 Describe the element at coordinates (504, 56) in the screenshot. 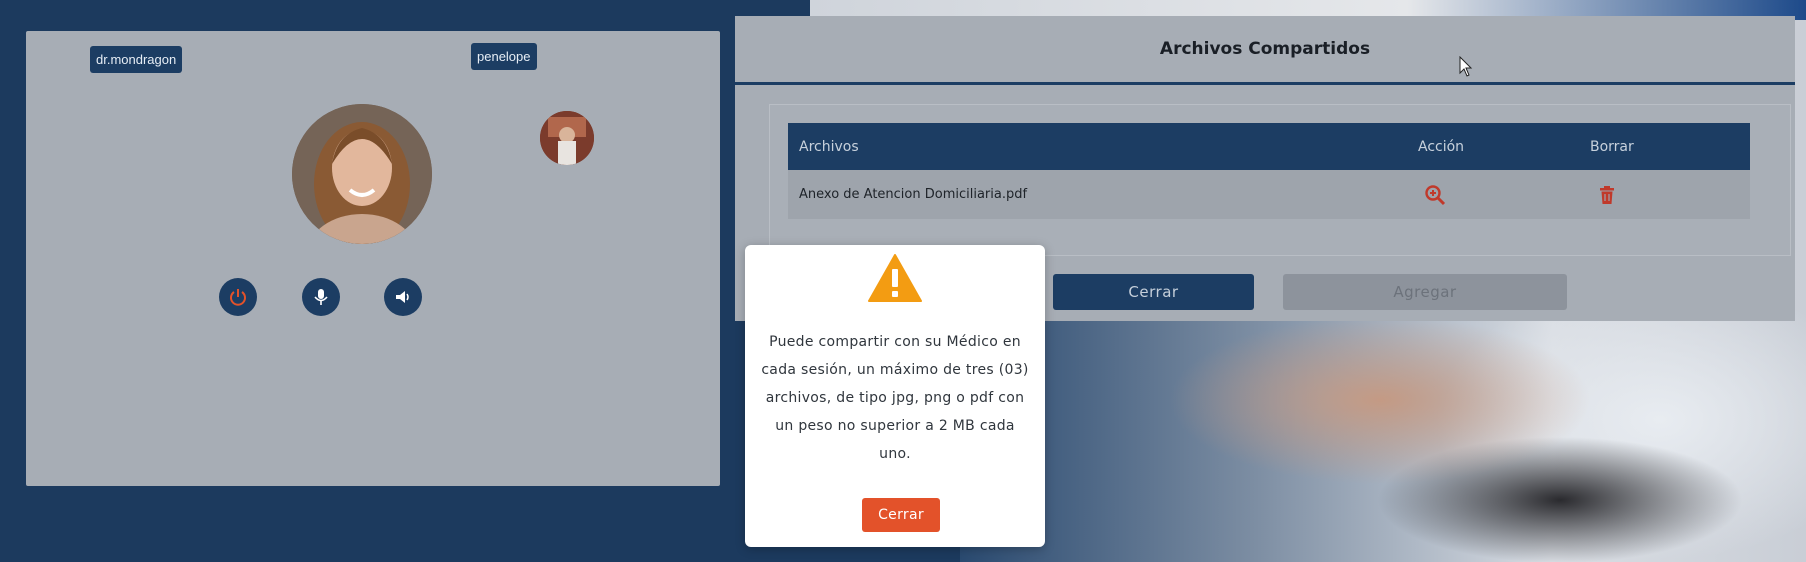

I see `participant-label-patient: penelope` at that location.